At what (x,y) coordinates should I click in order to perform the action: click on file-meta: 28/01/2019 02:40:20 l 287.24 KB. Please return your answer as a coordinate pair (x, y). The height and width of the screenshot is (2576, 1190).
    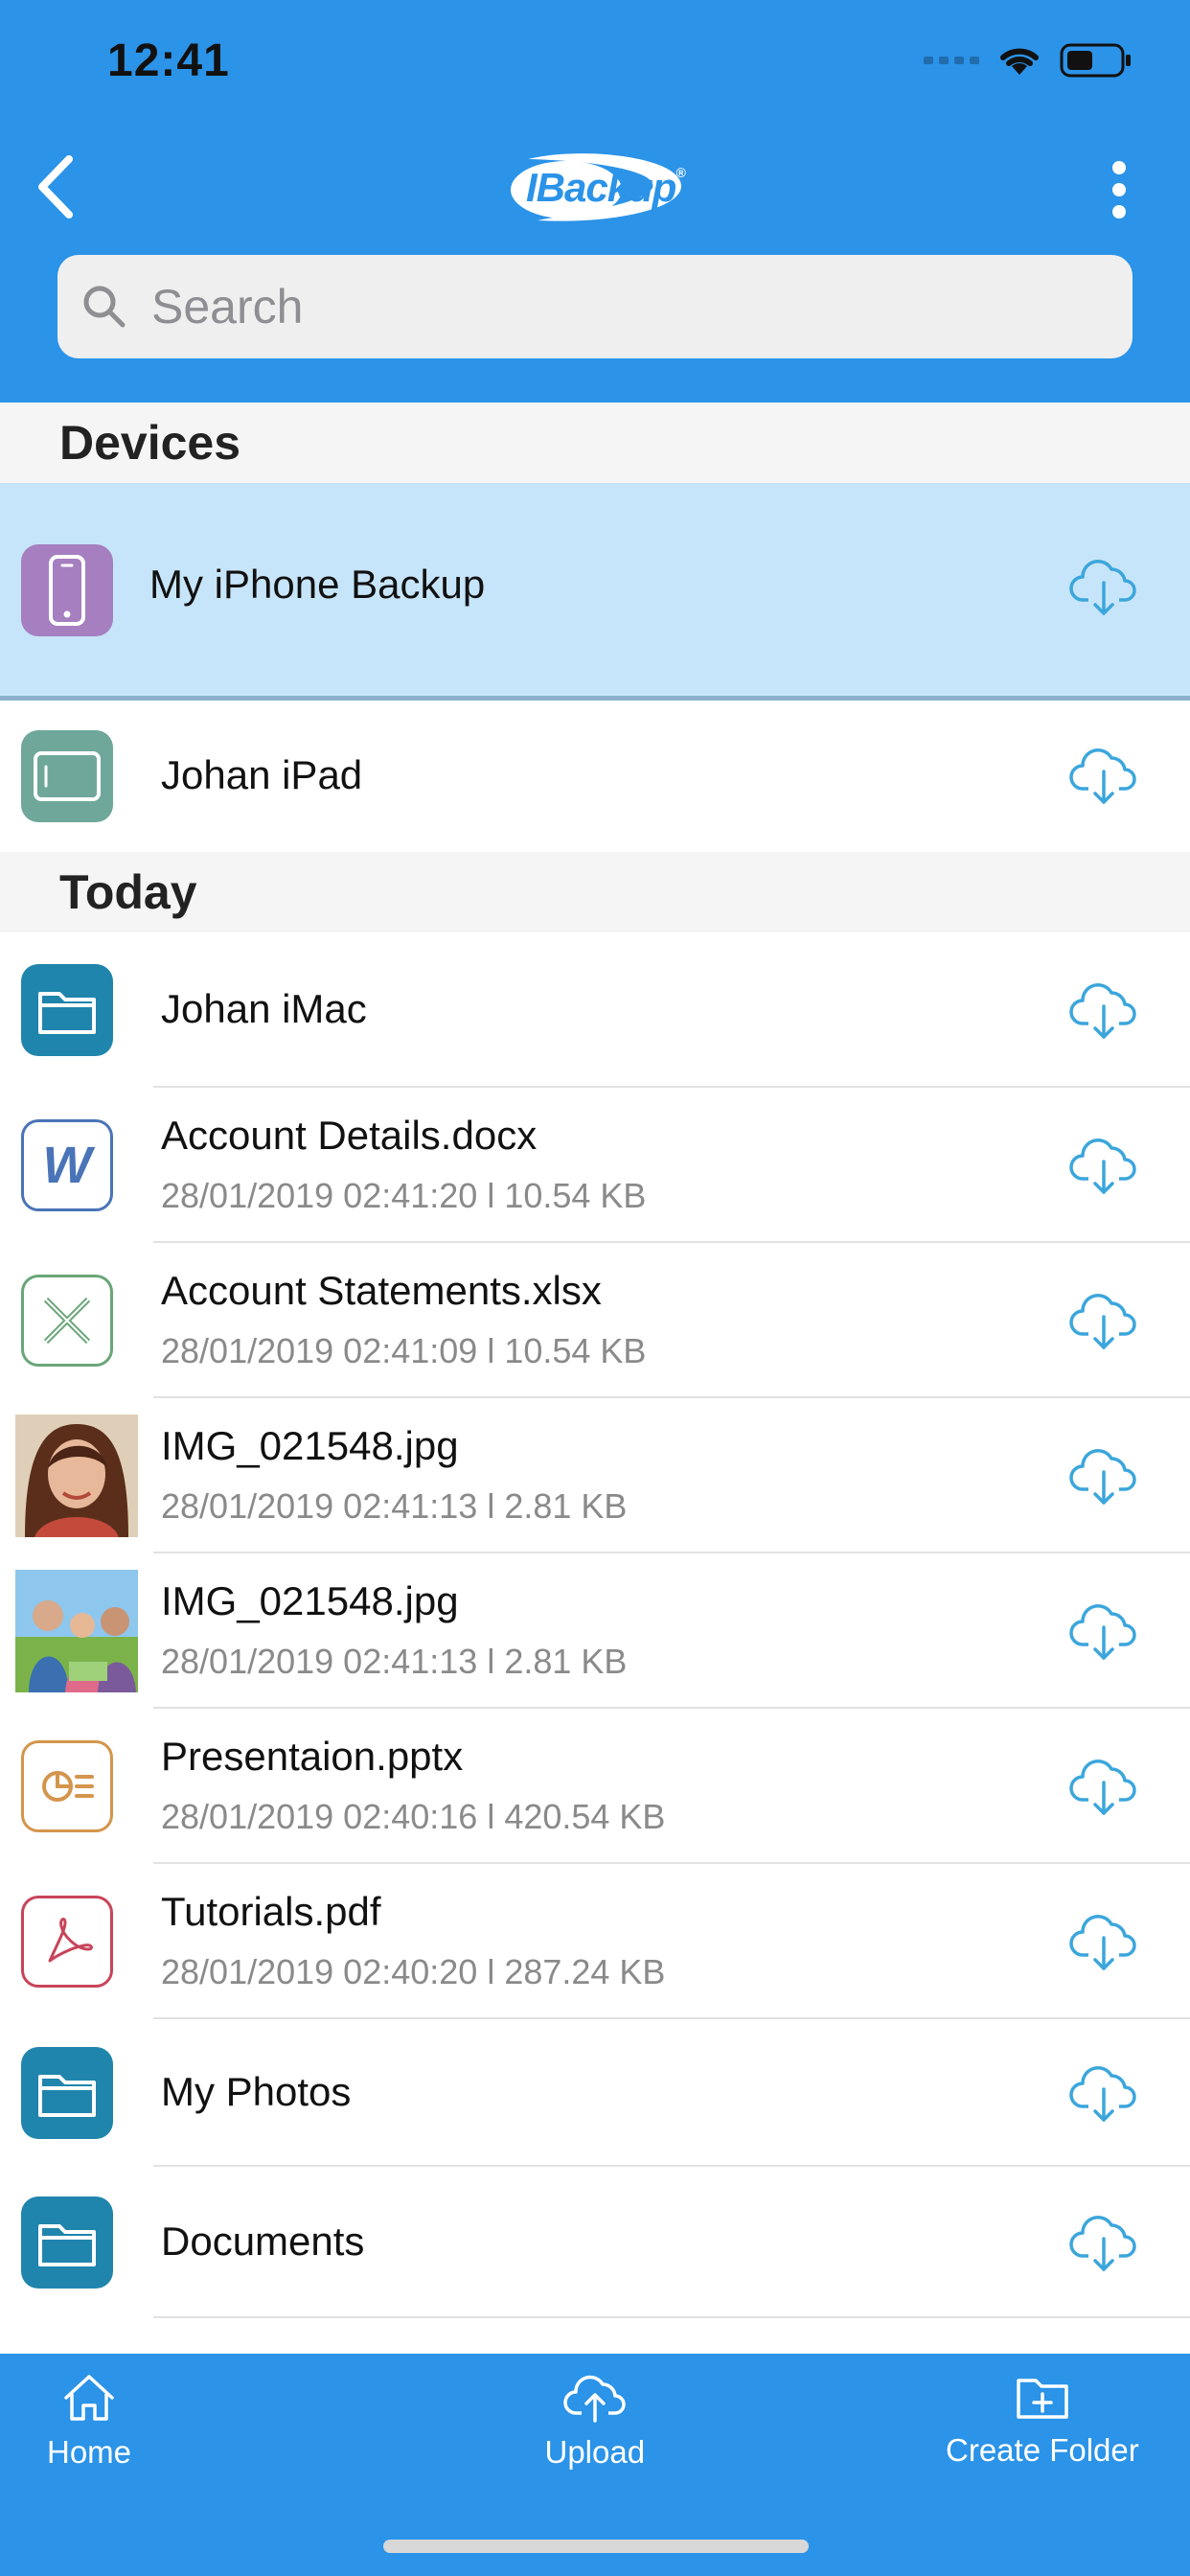
    Looking at the image, I should click on (413, 1972).